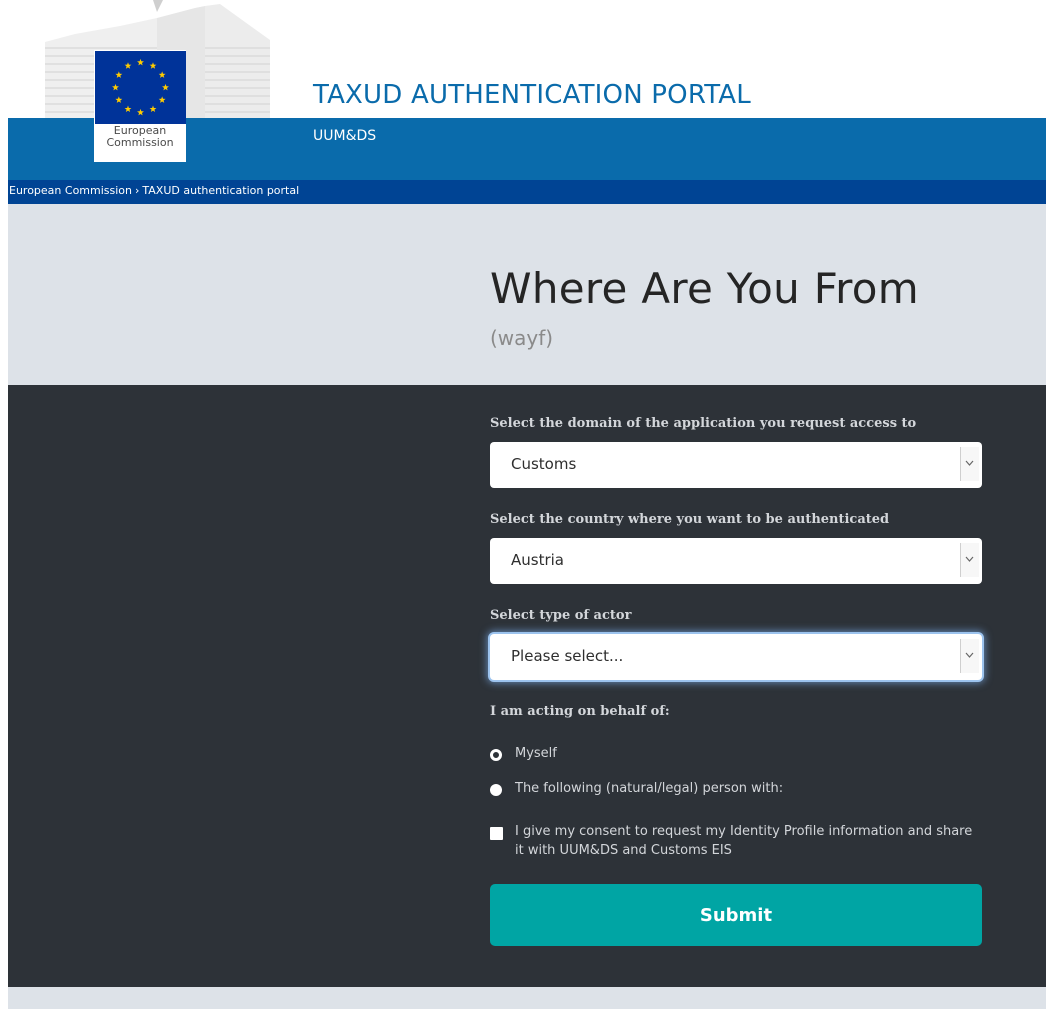  I want to click on page-title: Where Are You From, so click(704, 288).